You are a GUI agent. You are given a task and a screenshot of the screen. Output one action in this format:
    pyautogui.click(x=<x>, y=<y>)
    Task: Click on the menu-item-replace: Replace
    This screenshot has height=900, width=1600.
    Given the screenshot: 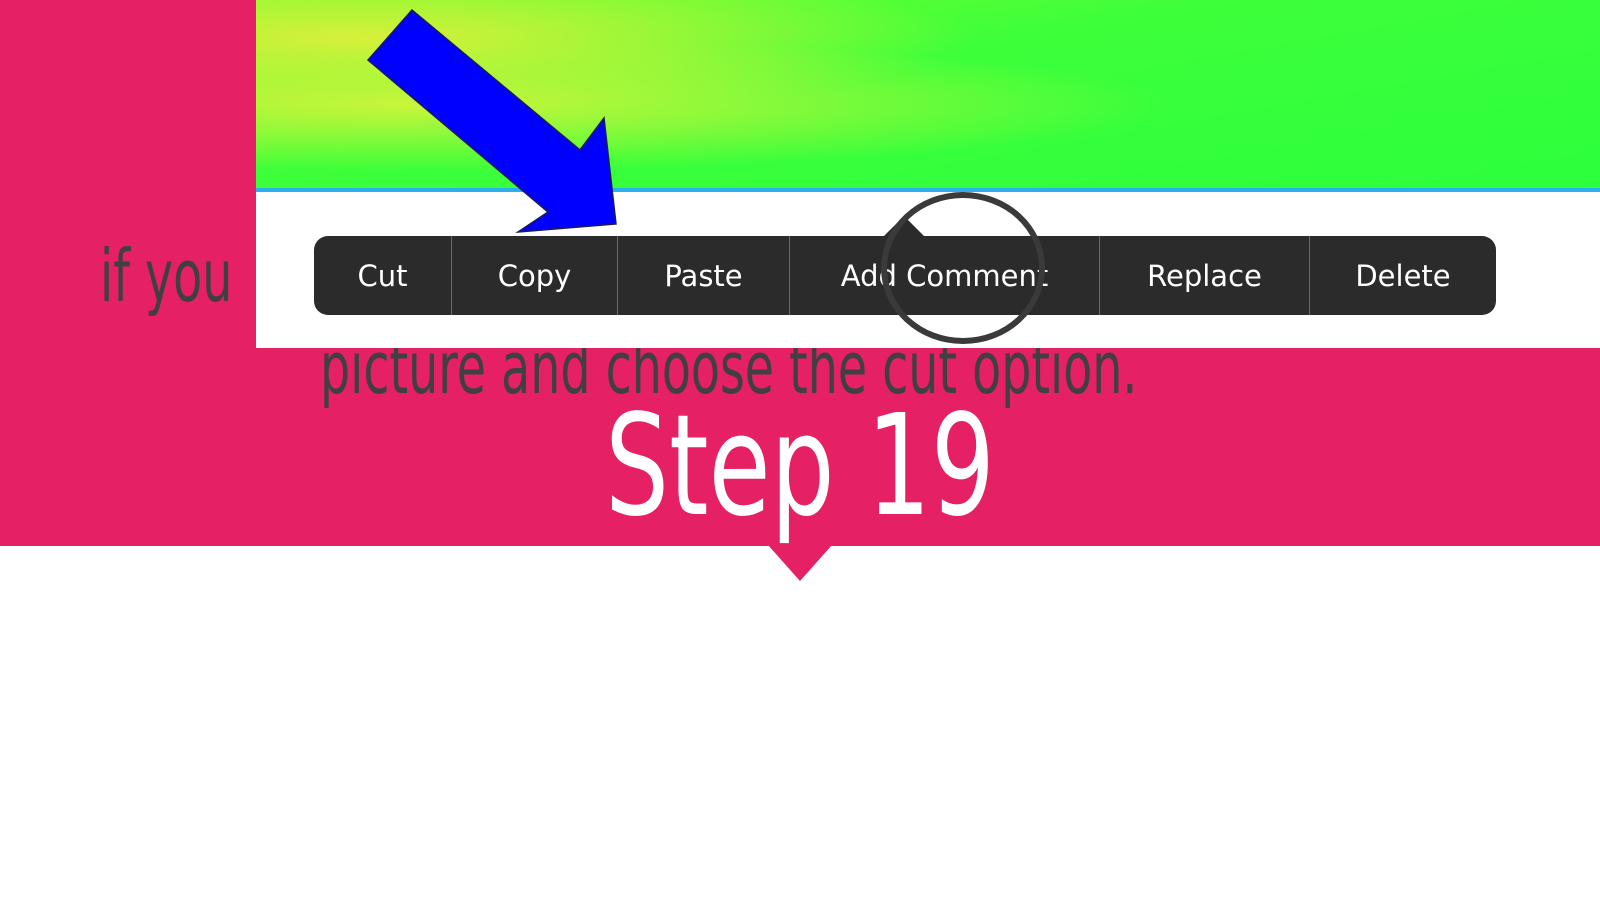 What is the action you would take?
    pyautogui.click(x=1205, y=275)
    